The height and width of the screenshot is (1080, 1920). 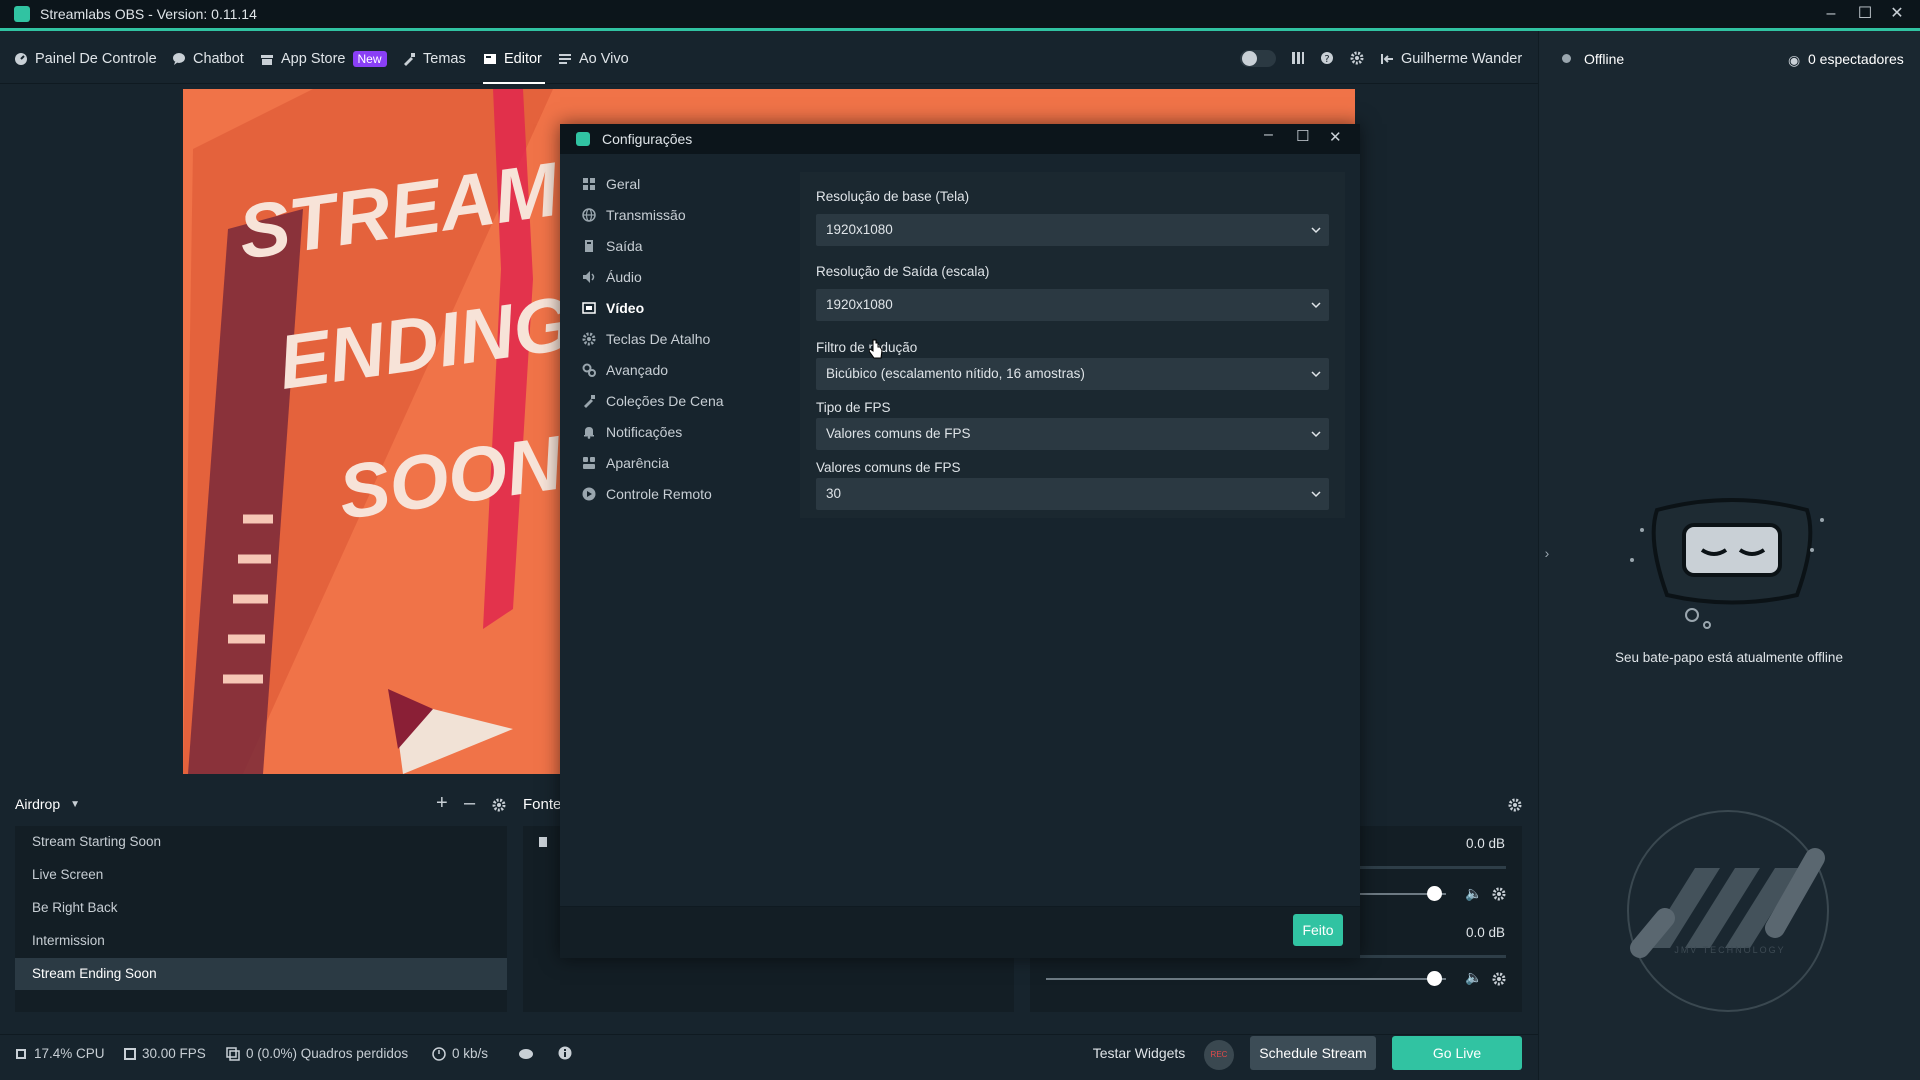 I want to click on scene-item: Be Right Back, so click(x=261, y=908).